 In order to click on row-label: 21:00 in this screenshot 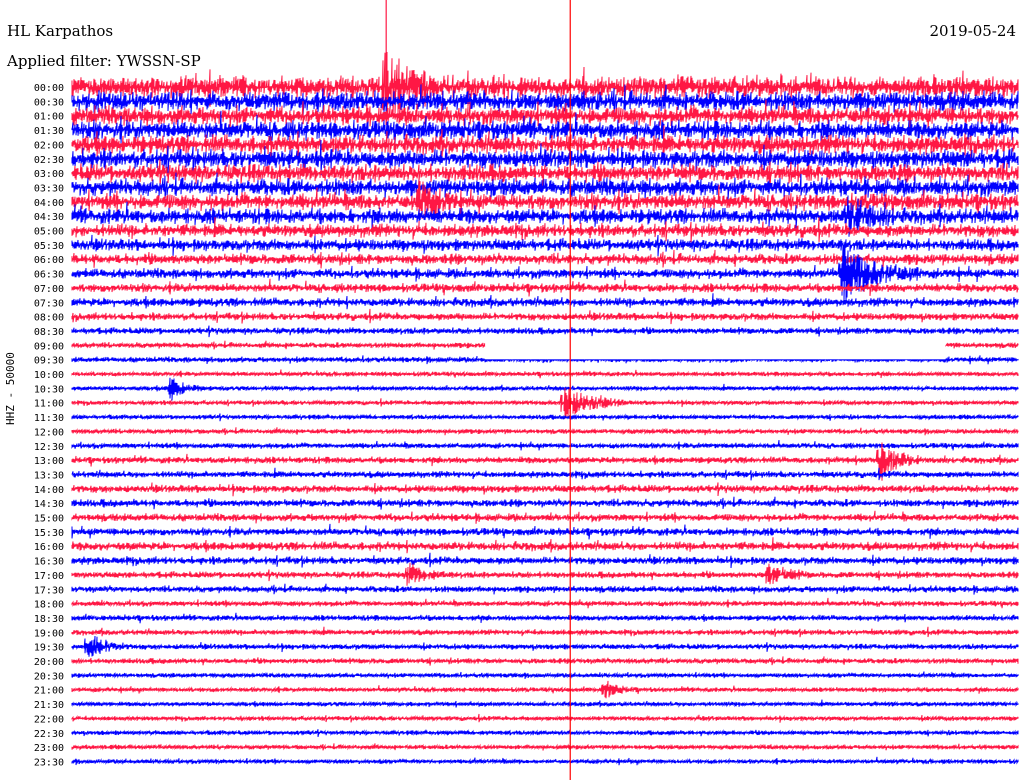, I will do `click(49, 691)`.